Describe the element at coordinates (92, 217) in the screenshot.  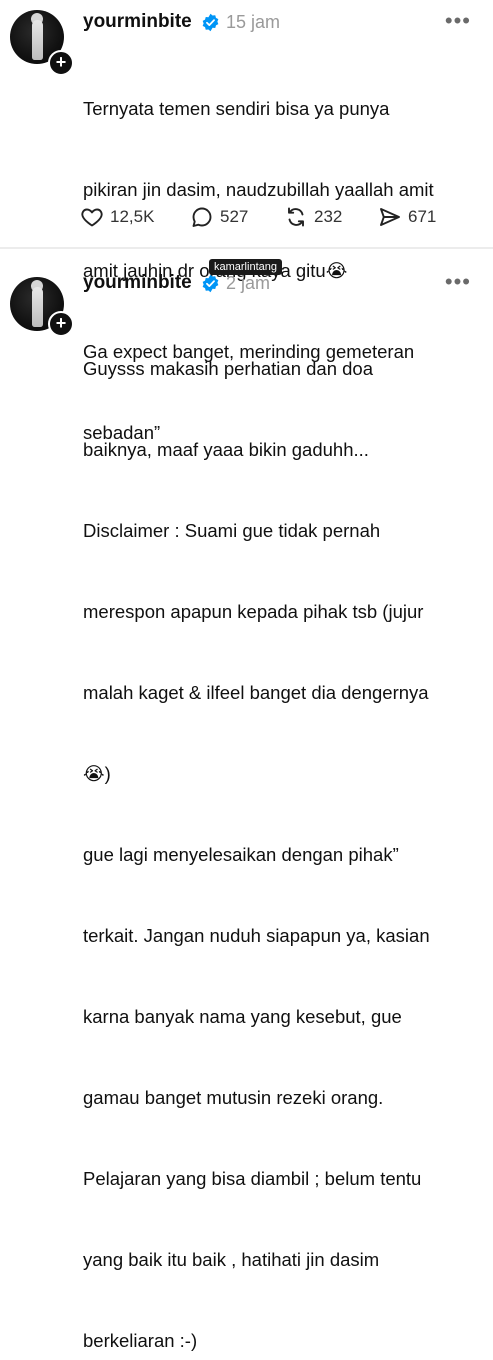
I see `heart-icon` at that location.